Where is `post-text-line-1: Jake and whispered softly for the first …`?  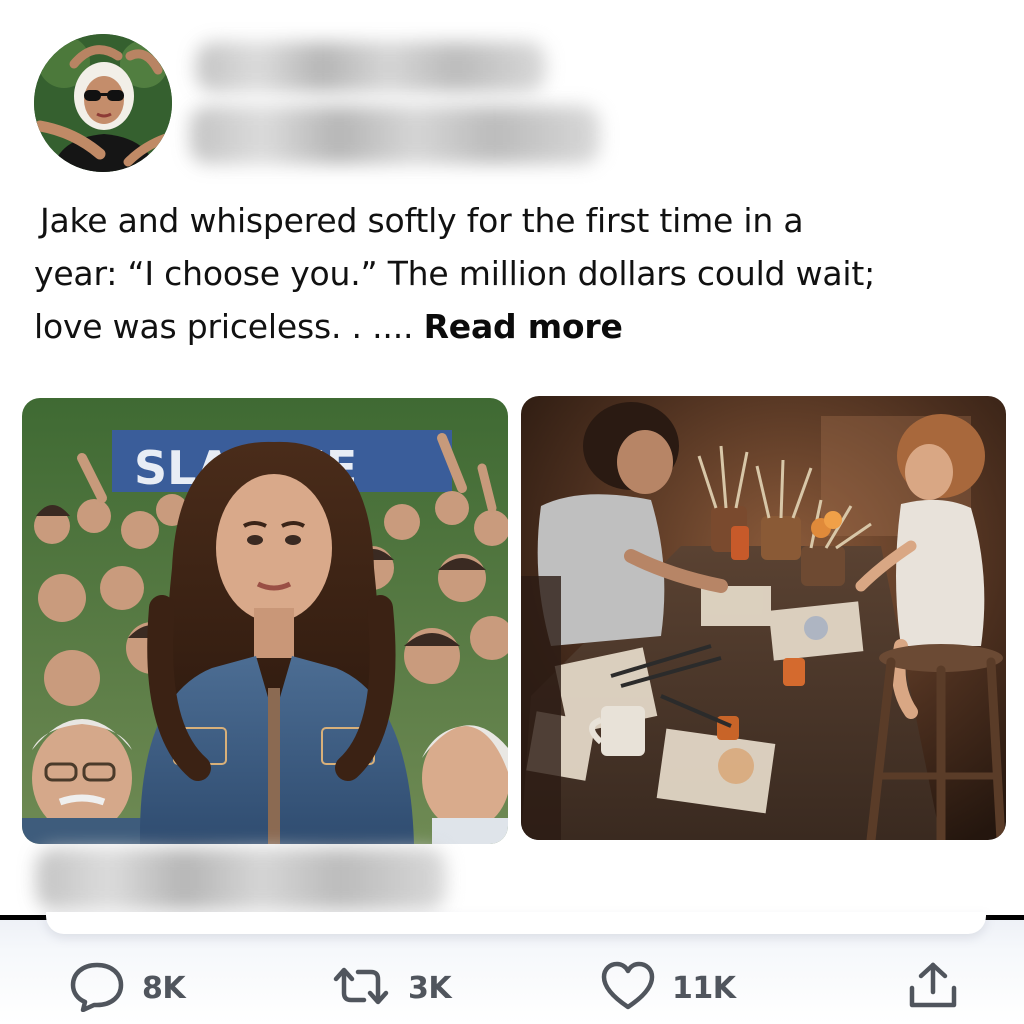 post-text-line-1: Jake and whispered softly for the first … is located at coordinates (422, 220).